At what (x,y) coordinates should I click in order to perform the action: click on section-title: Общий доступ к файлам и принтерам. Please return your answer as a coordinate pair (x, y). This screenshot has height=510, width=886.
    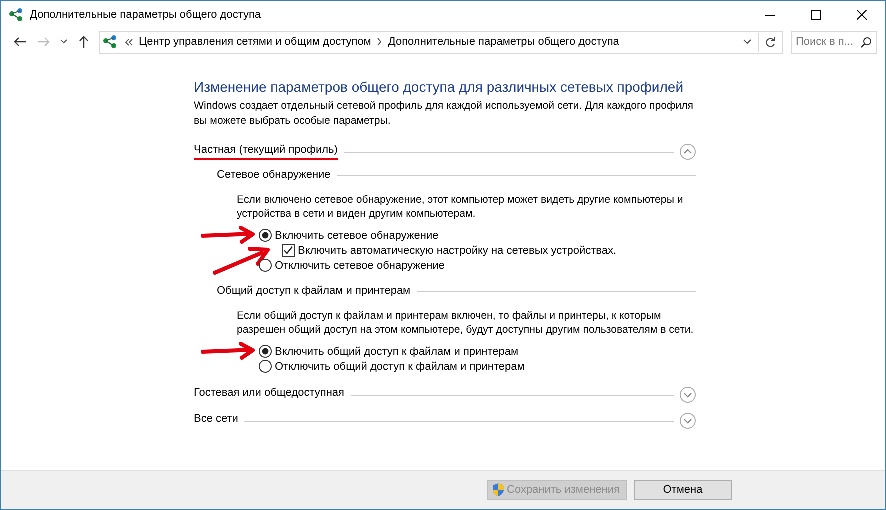
    Looking at the image, I should click on (314, 291).